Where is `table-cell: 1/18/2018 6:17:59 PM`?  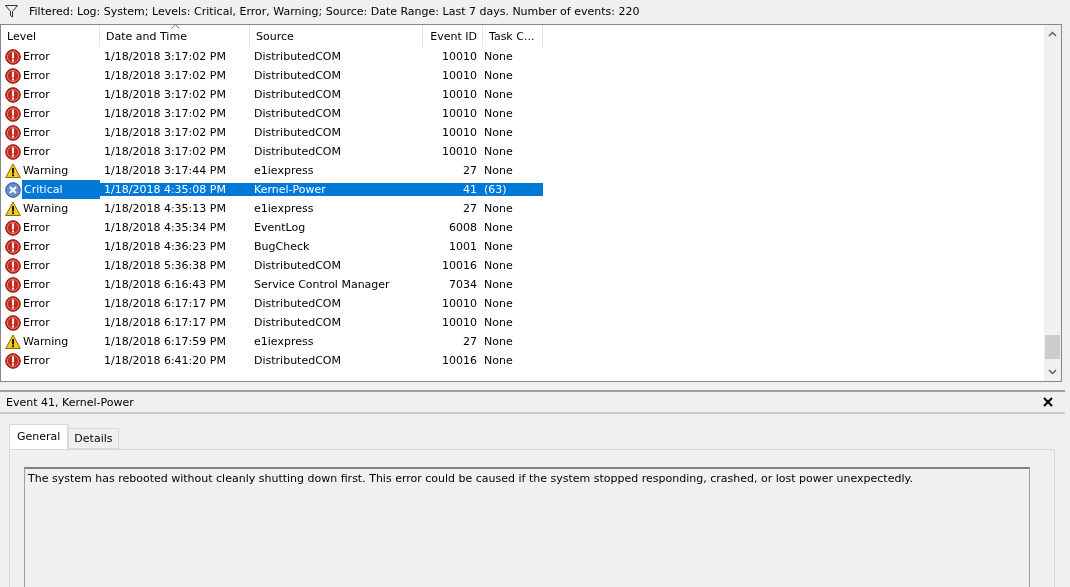
table-cell: 1/18/2018 6:17:59 PM is located at coordinates (175, 341).